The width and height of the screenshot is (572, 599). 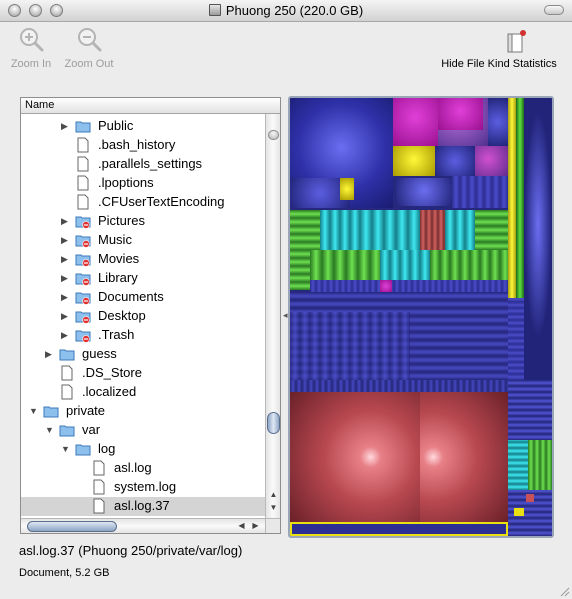 What do you see at coordinates (499, 64) in the screenshot?
I see `hide-stats-label: Hide File Kind Statistics` at bounding box center [499, 64].